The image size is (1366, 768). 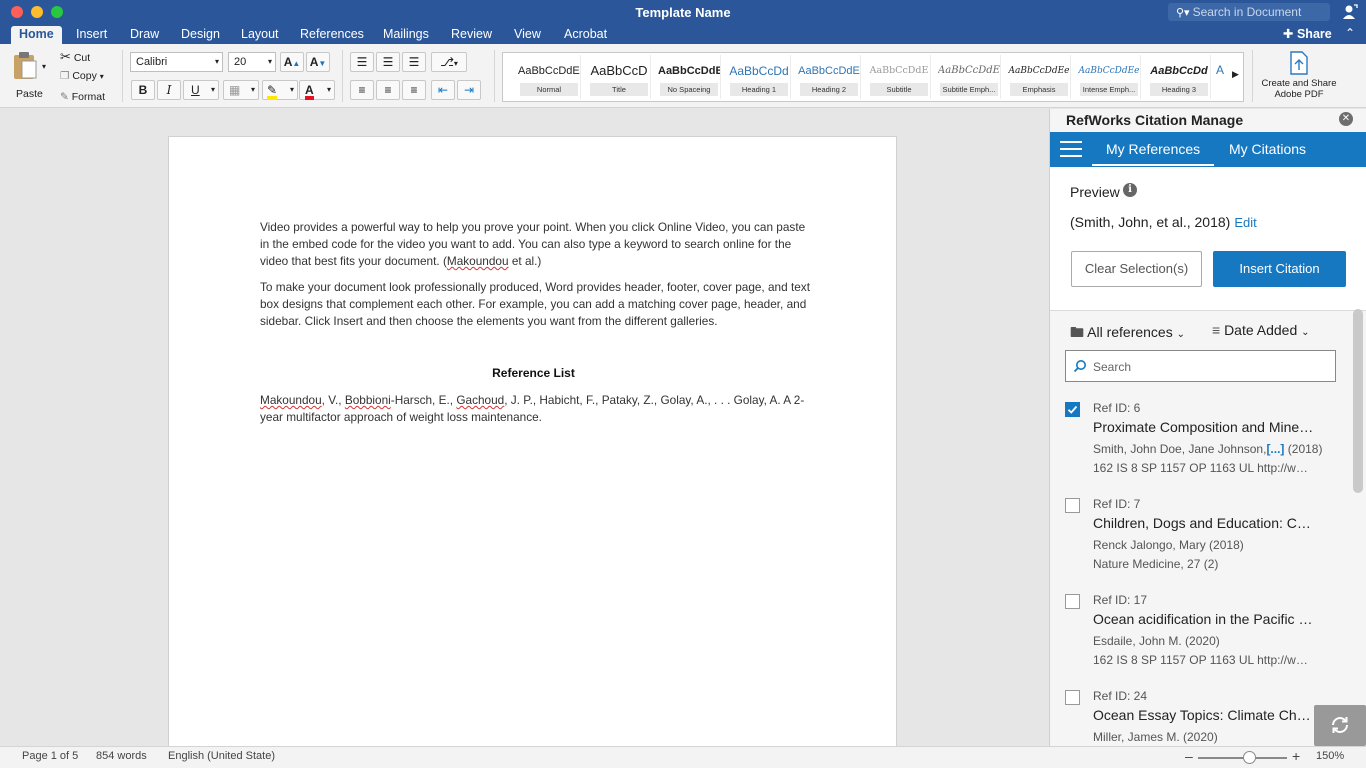 I want to click on tab-insert: Insert, so click(x=91, y=35).